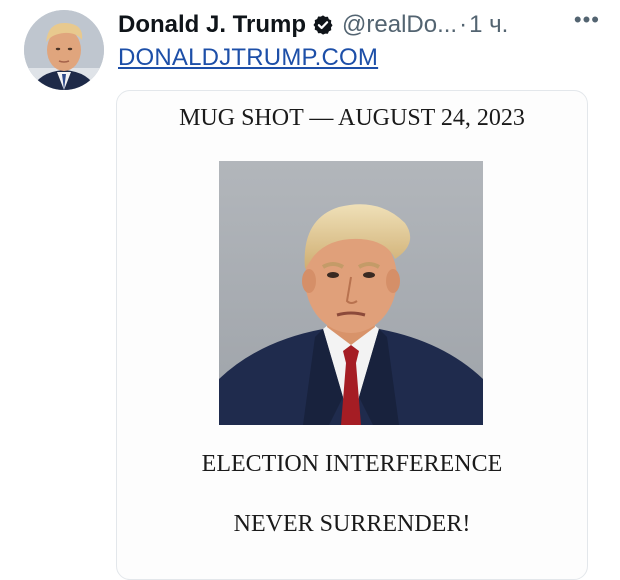 This screenshot has height=580, width=620. What do you see at coordinates (352, 118) in the screenshot?
I see `card-caption-top: MUG SHOT — AUGUST 24, 2023` at bounding box center [352, 118].